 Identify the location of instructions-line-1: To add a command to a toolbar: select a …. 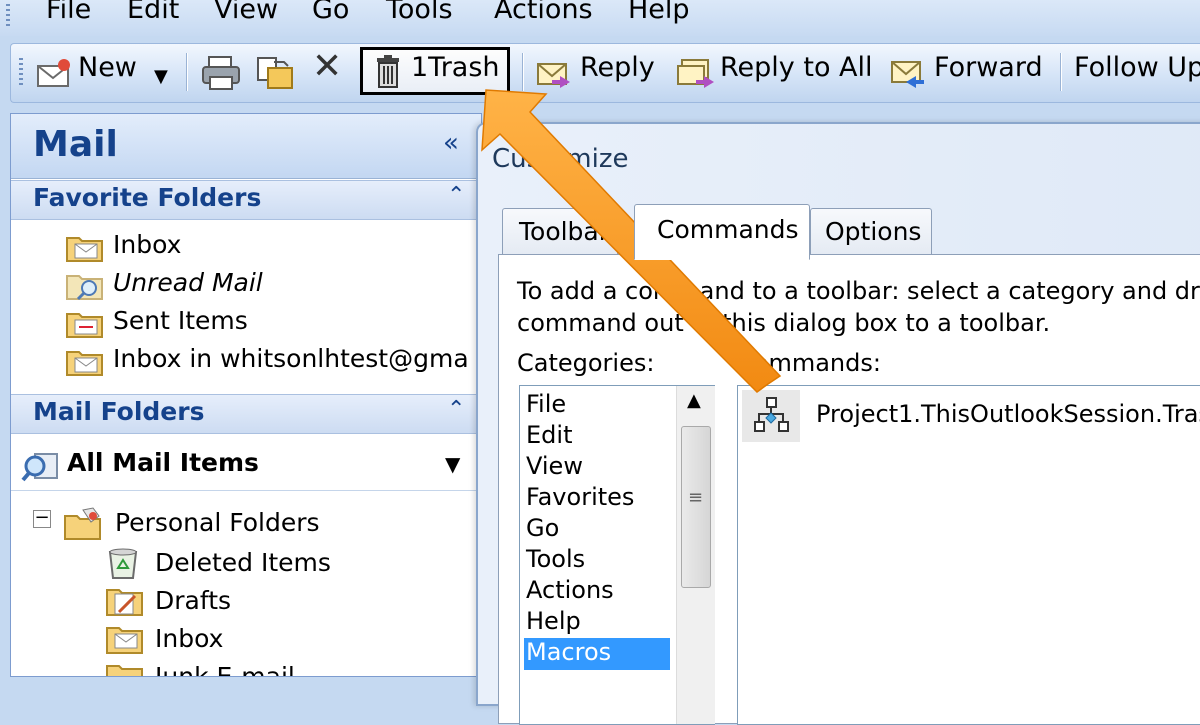
(858, 291).